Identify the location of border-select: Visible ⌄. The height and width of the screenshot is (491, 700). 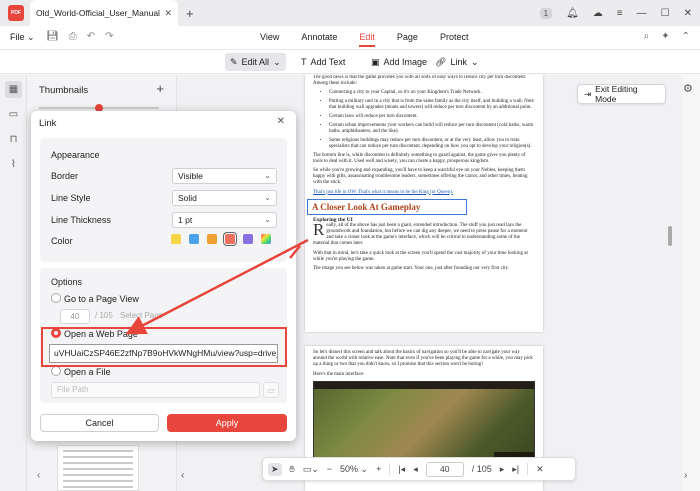
(224, 176).